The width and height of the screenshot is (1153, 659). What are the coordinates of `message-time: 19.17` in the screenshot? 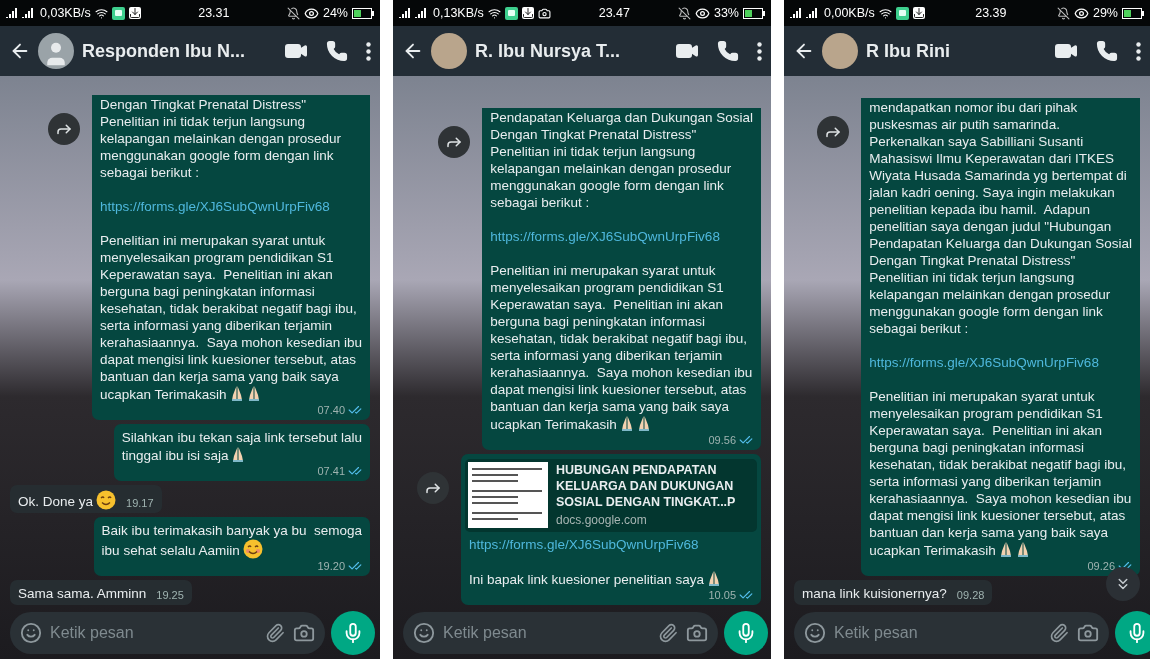 It's located at (140, 503).